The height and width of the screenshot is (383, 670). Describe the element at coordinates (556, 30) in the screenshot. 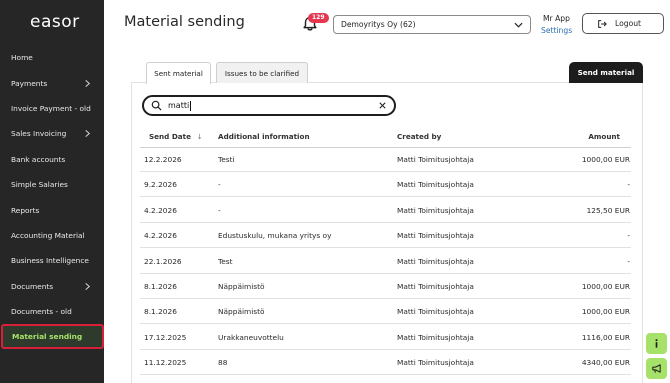

I see `settings-link: Settings` at that location.